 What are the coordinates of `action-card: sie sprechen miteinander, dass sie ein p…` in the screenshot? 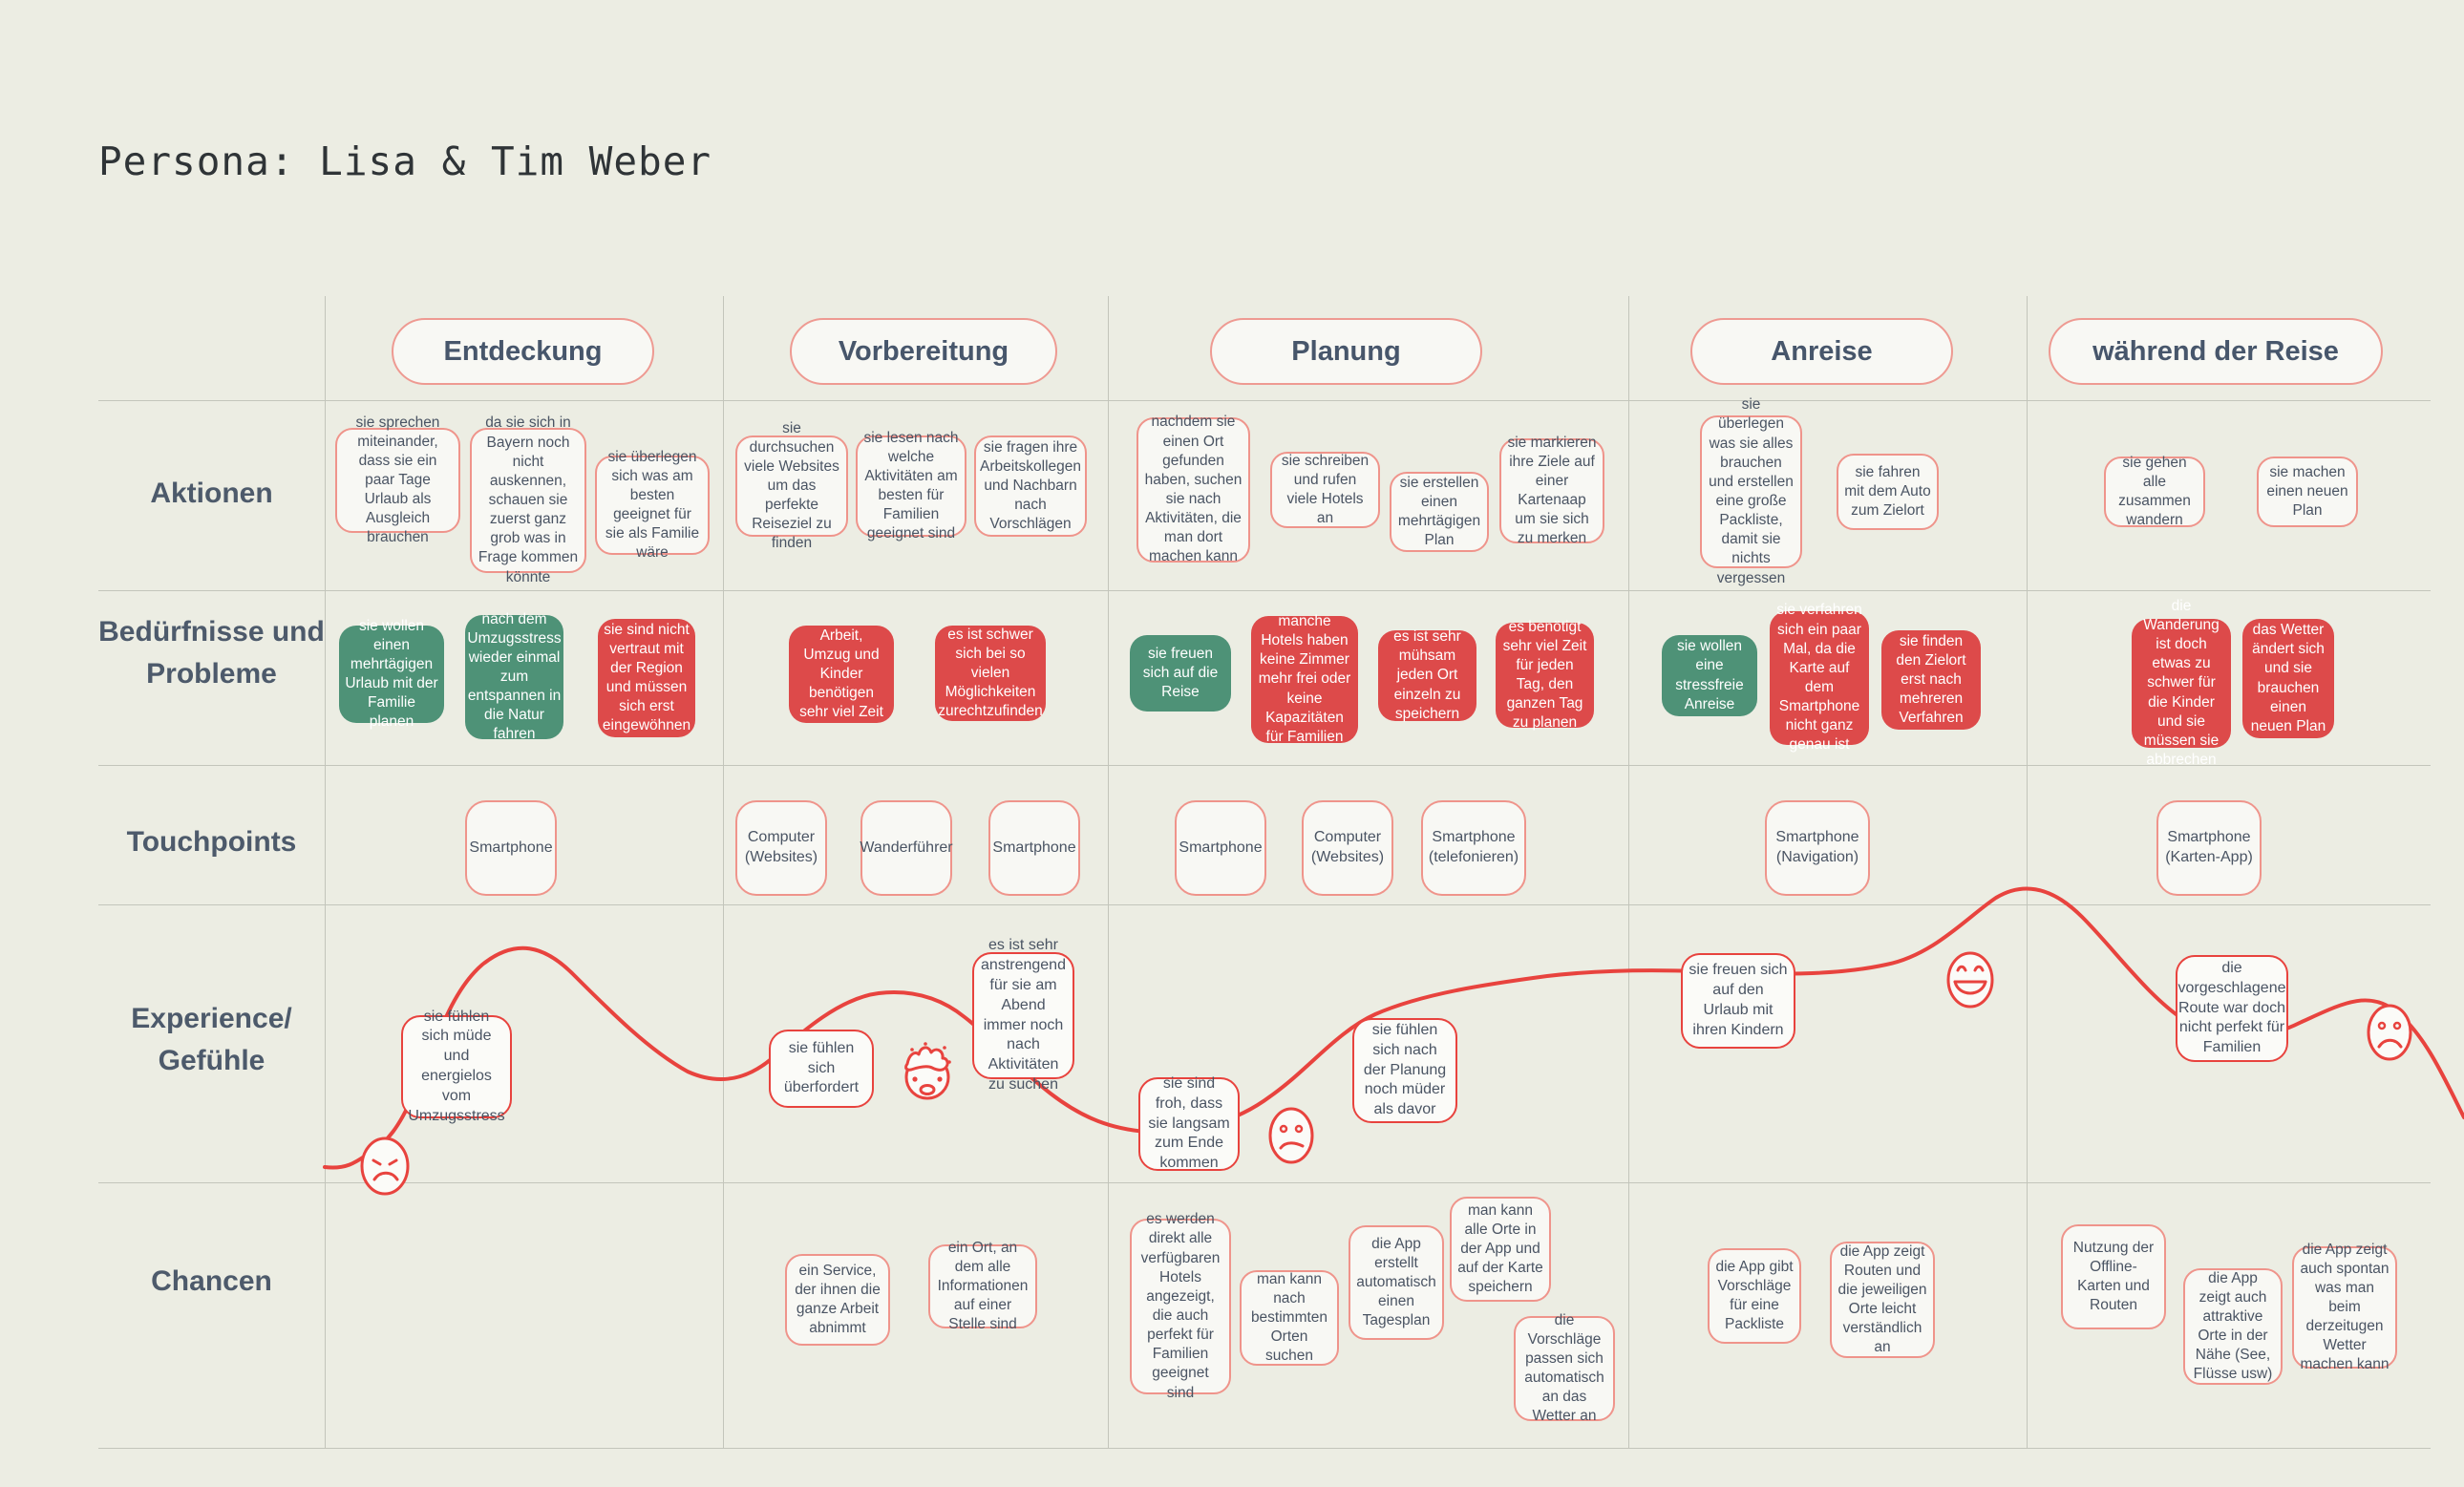 It's located at (397, 479).